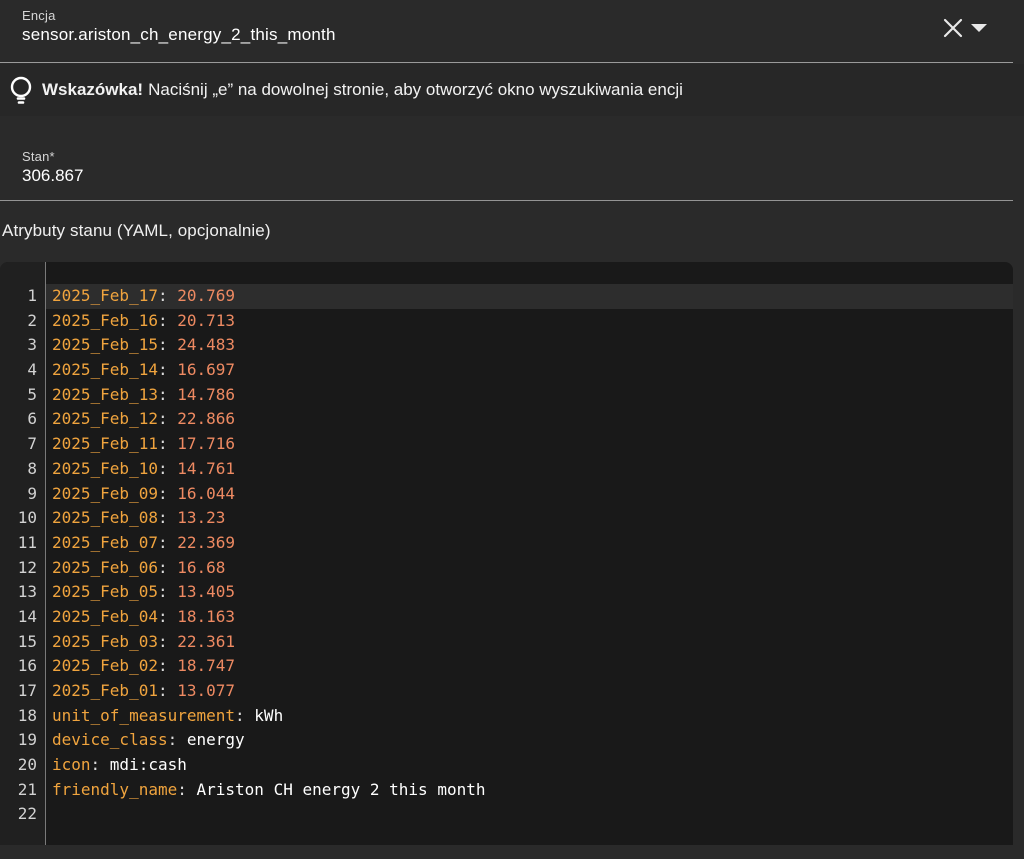 The height and width of the screenshot is (859, 1024). Describe the element at coordinates (105, 468) in the screenshot. I see `yaml-key: 2025_Feb_10` at that location.